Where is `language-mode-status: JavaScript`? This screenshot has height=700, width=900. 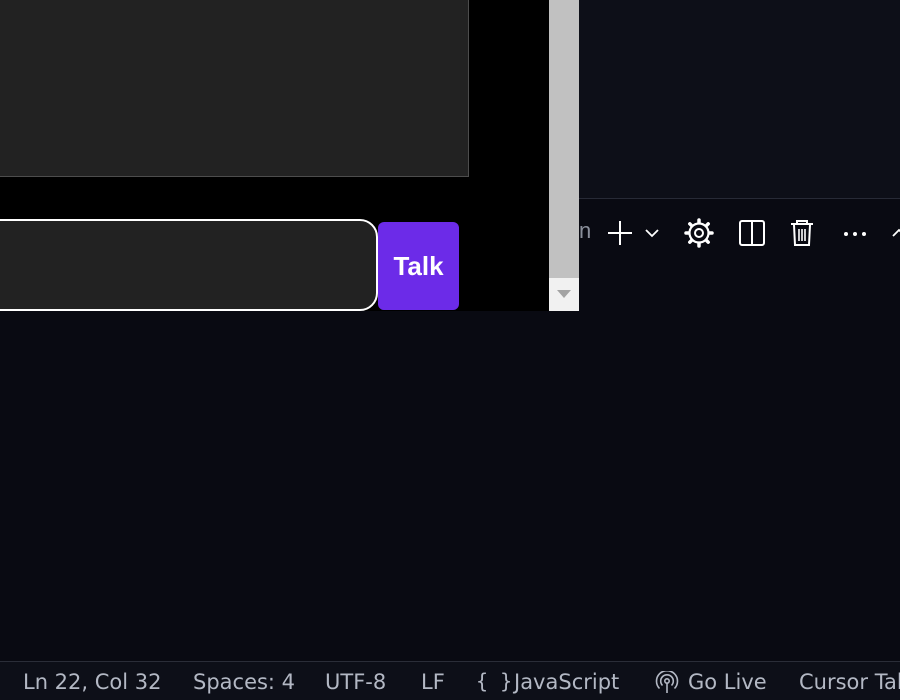
language-mode-status: JavaScript is located at coordinates (566, 681).